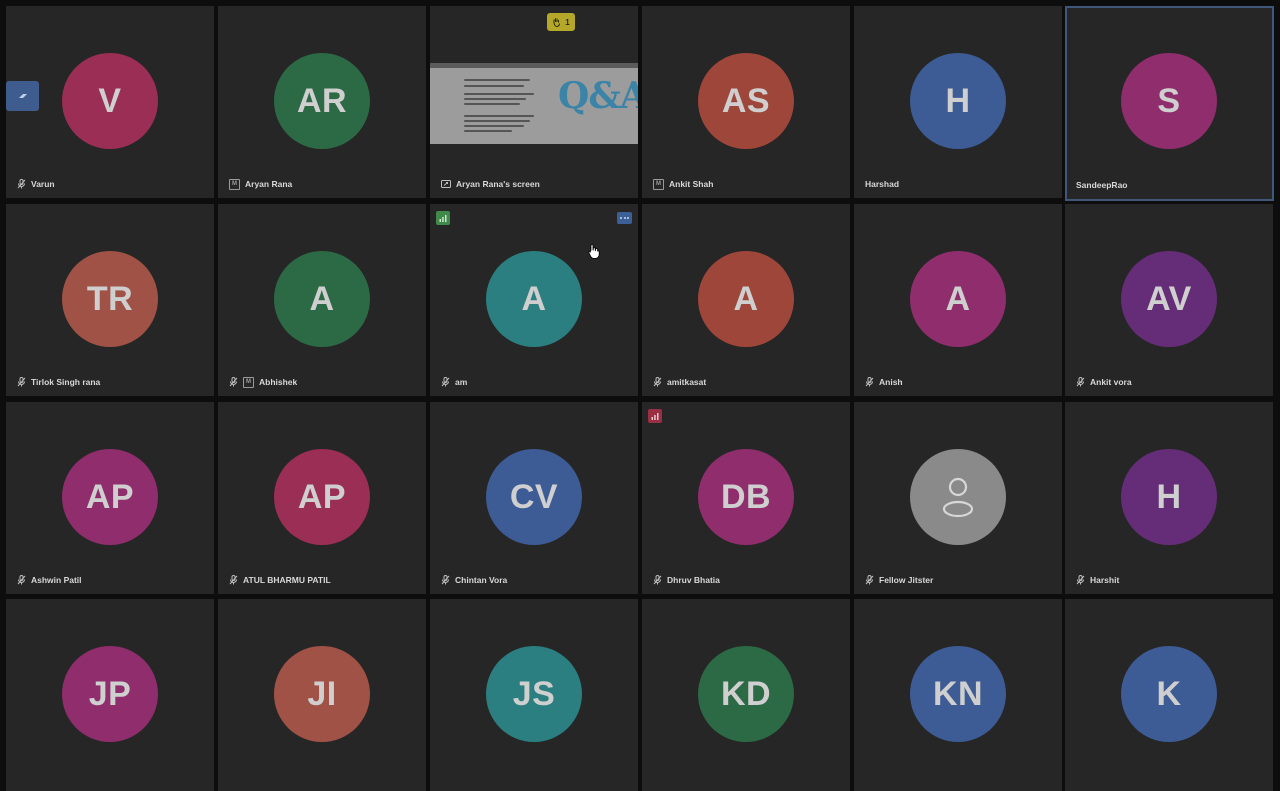 This screenshot has width=1280, height=791. I want to click on avatar: DB, so click(746, 497).